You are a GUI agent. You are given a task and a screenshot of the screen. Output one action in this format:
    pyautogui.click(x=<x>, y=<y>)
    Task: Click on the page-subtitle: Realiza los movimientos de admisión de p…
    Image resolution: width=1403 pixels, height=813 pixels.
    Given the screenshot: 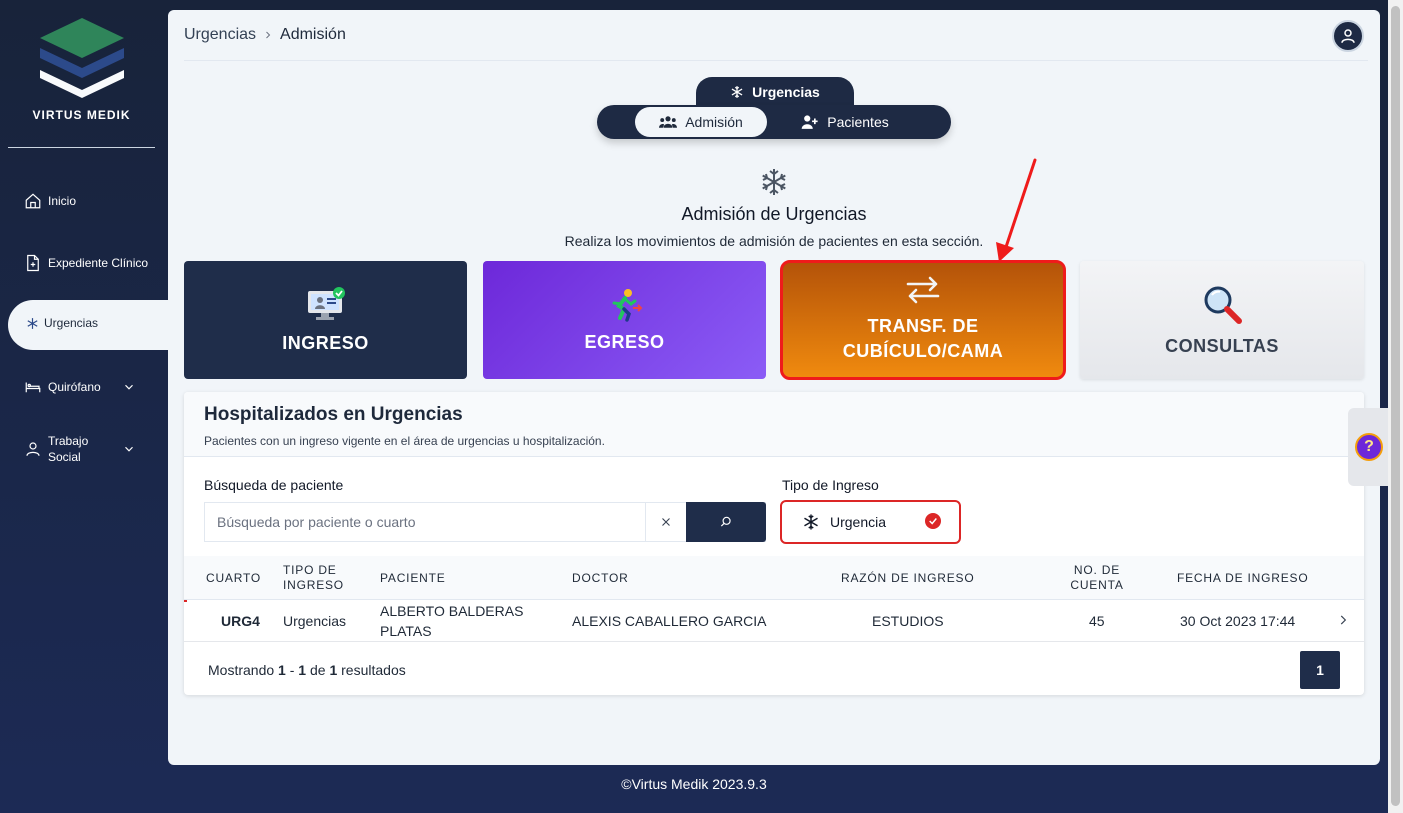 What is the action you would take?
    pyautogui.click(x=774, y=241)
    